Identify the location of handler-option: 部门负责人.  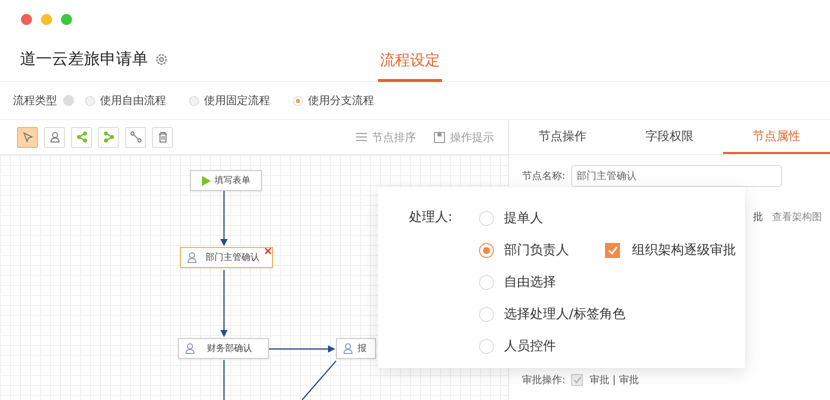
(524, 250).